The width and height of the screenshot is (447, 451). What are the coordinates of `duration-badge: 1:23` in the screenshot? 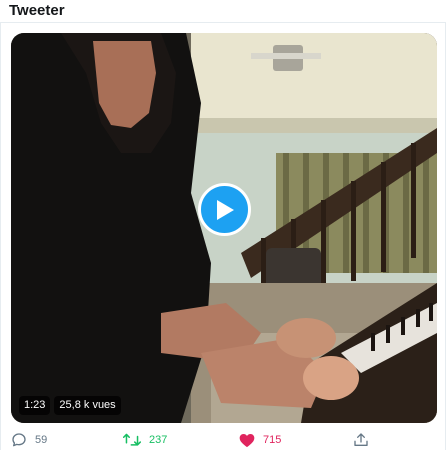 It's located at (35, 405).